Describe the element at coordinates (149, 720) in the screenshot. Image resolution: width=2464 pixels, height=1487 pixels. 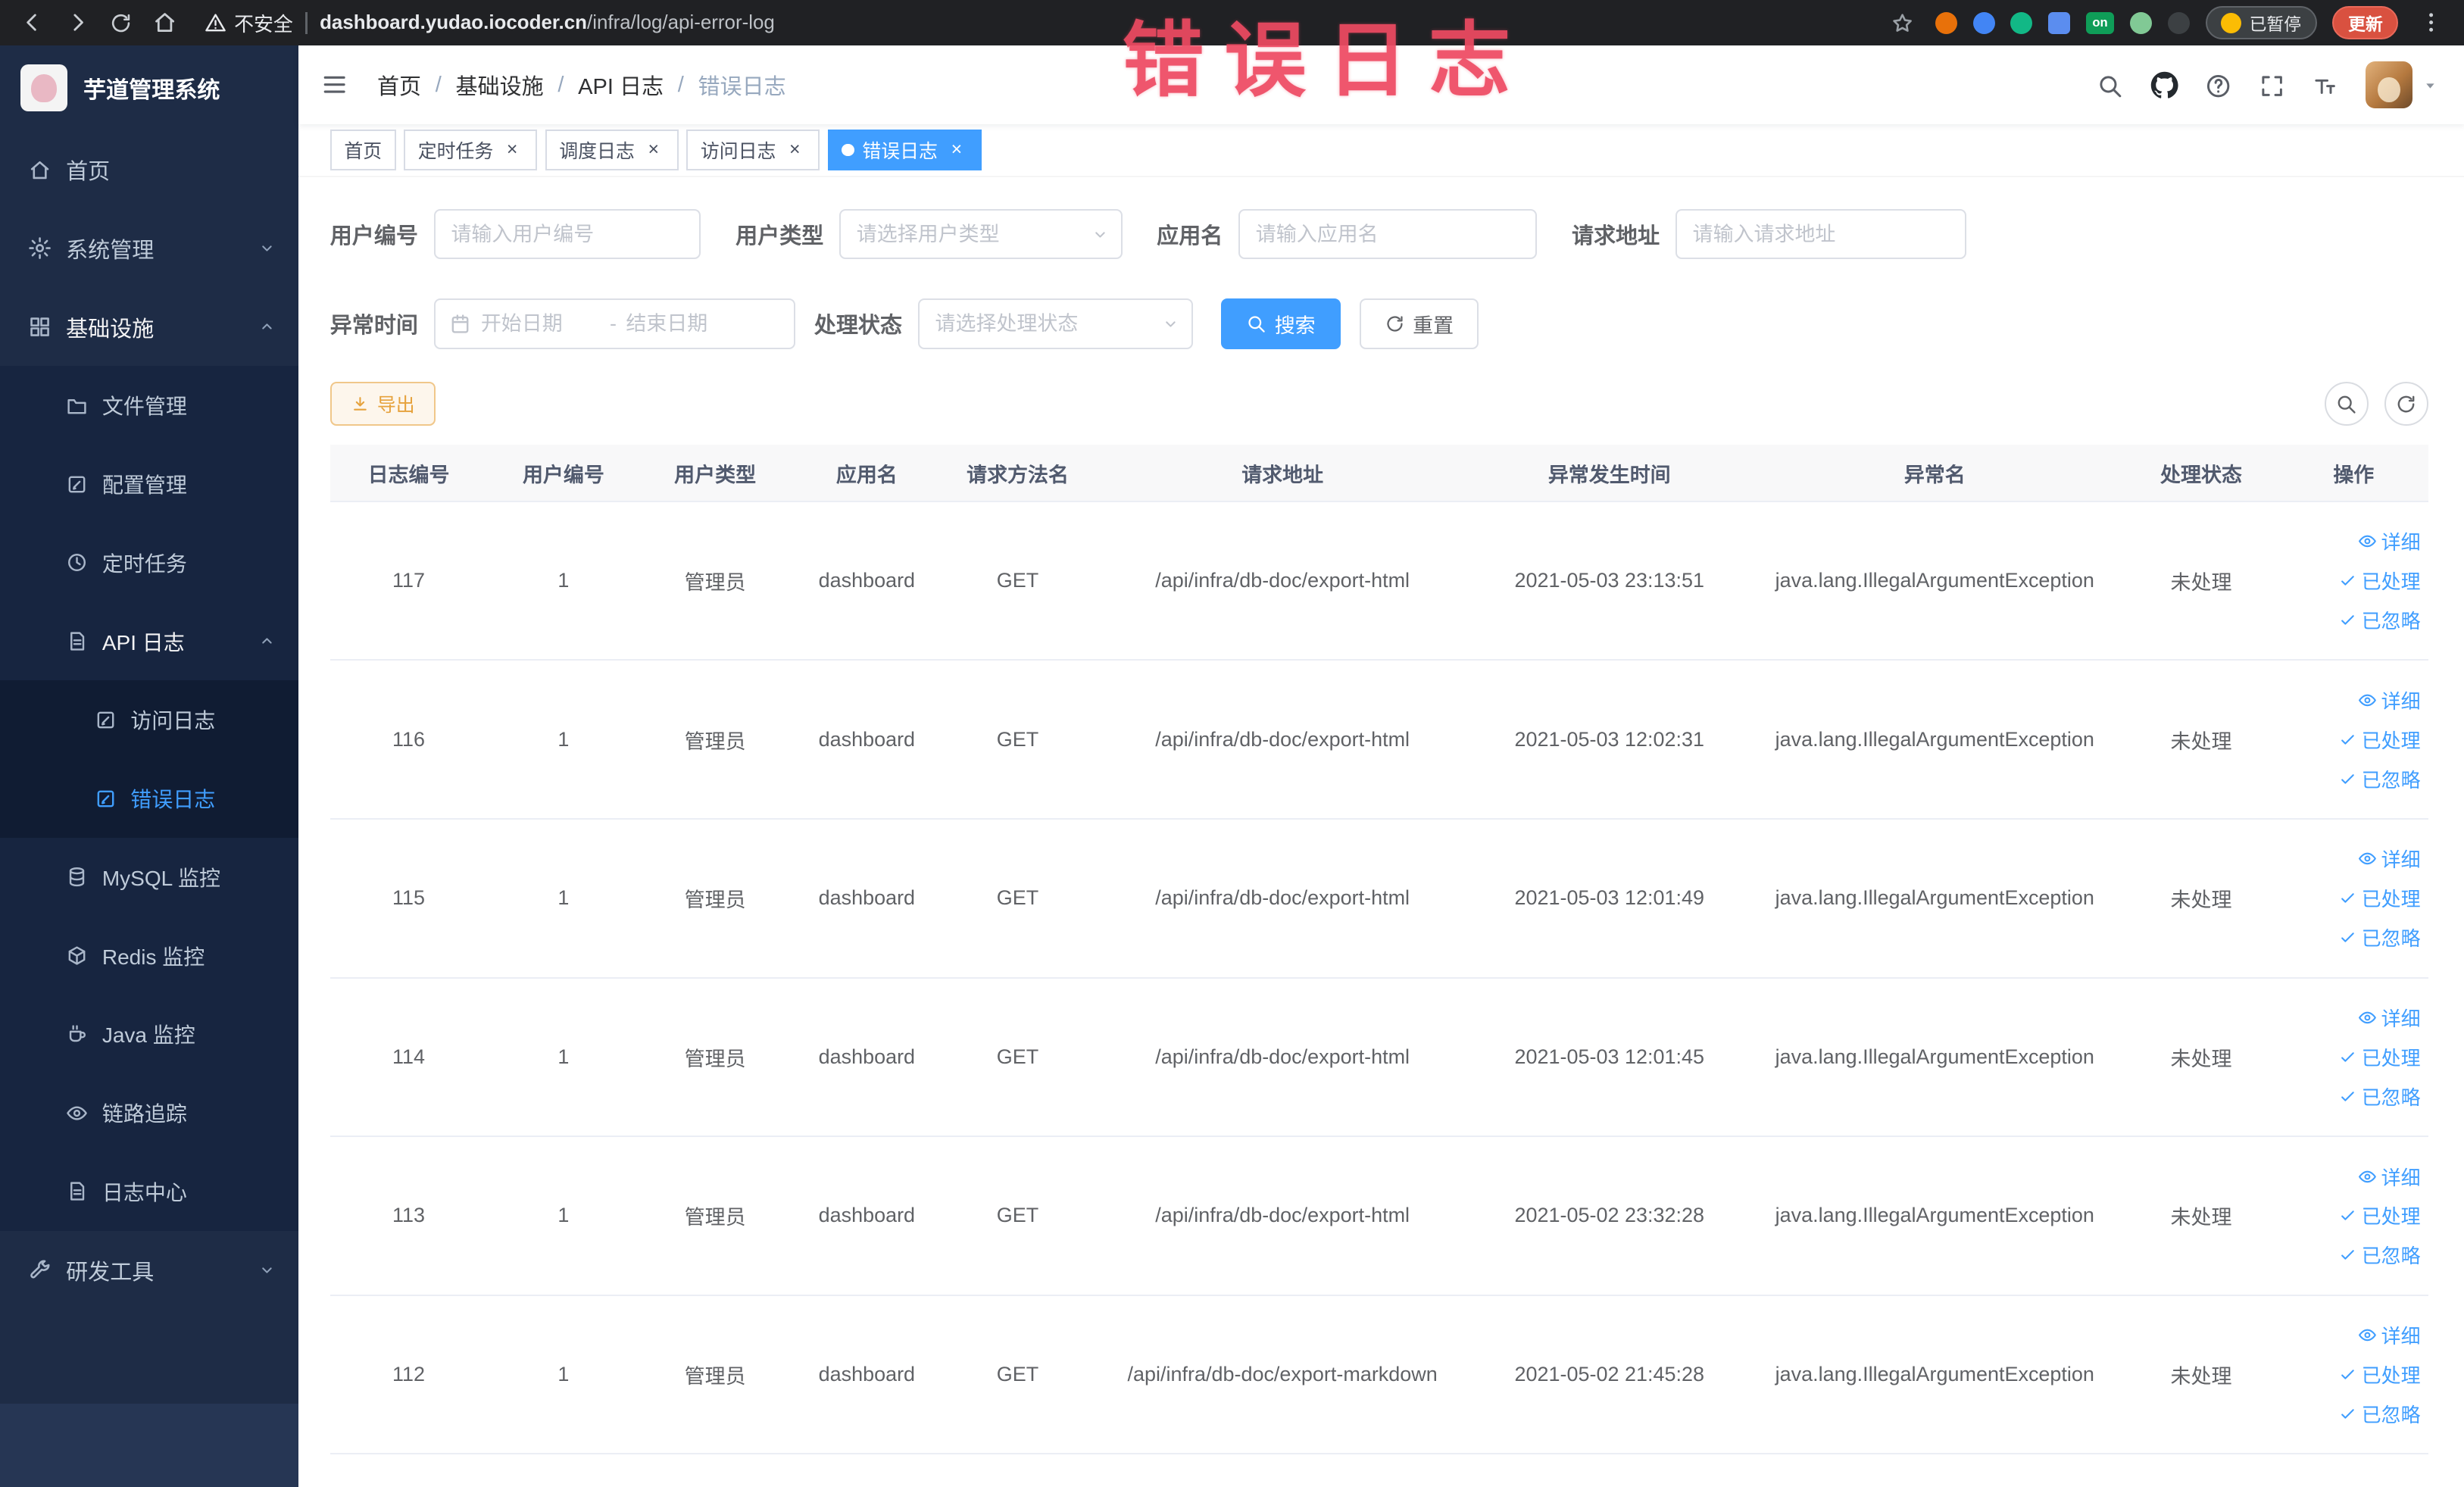
I see `sidebar-item-access-log: 访问日志` at that location.